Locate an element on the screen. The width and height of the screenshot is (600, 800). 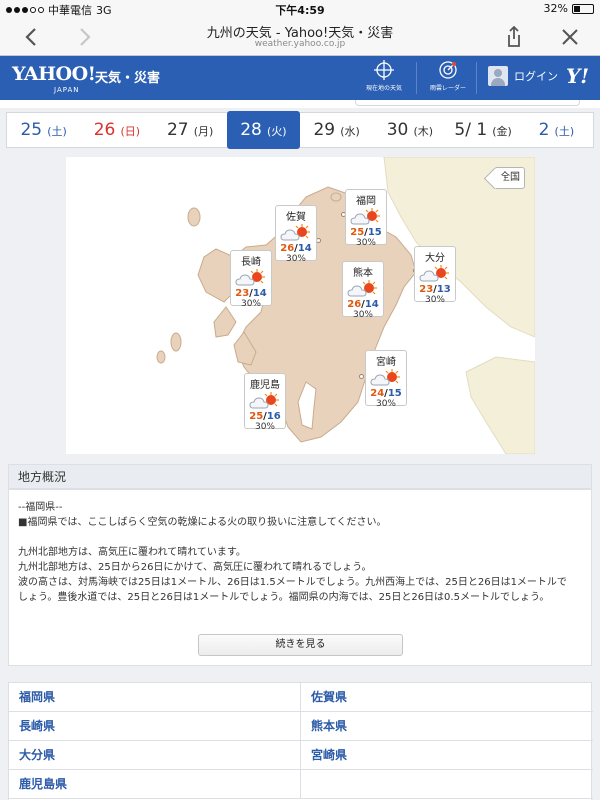
prefecture-row: 長崎県 熊本県 is located at coordinates (301, 726).